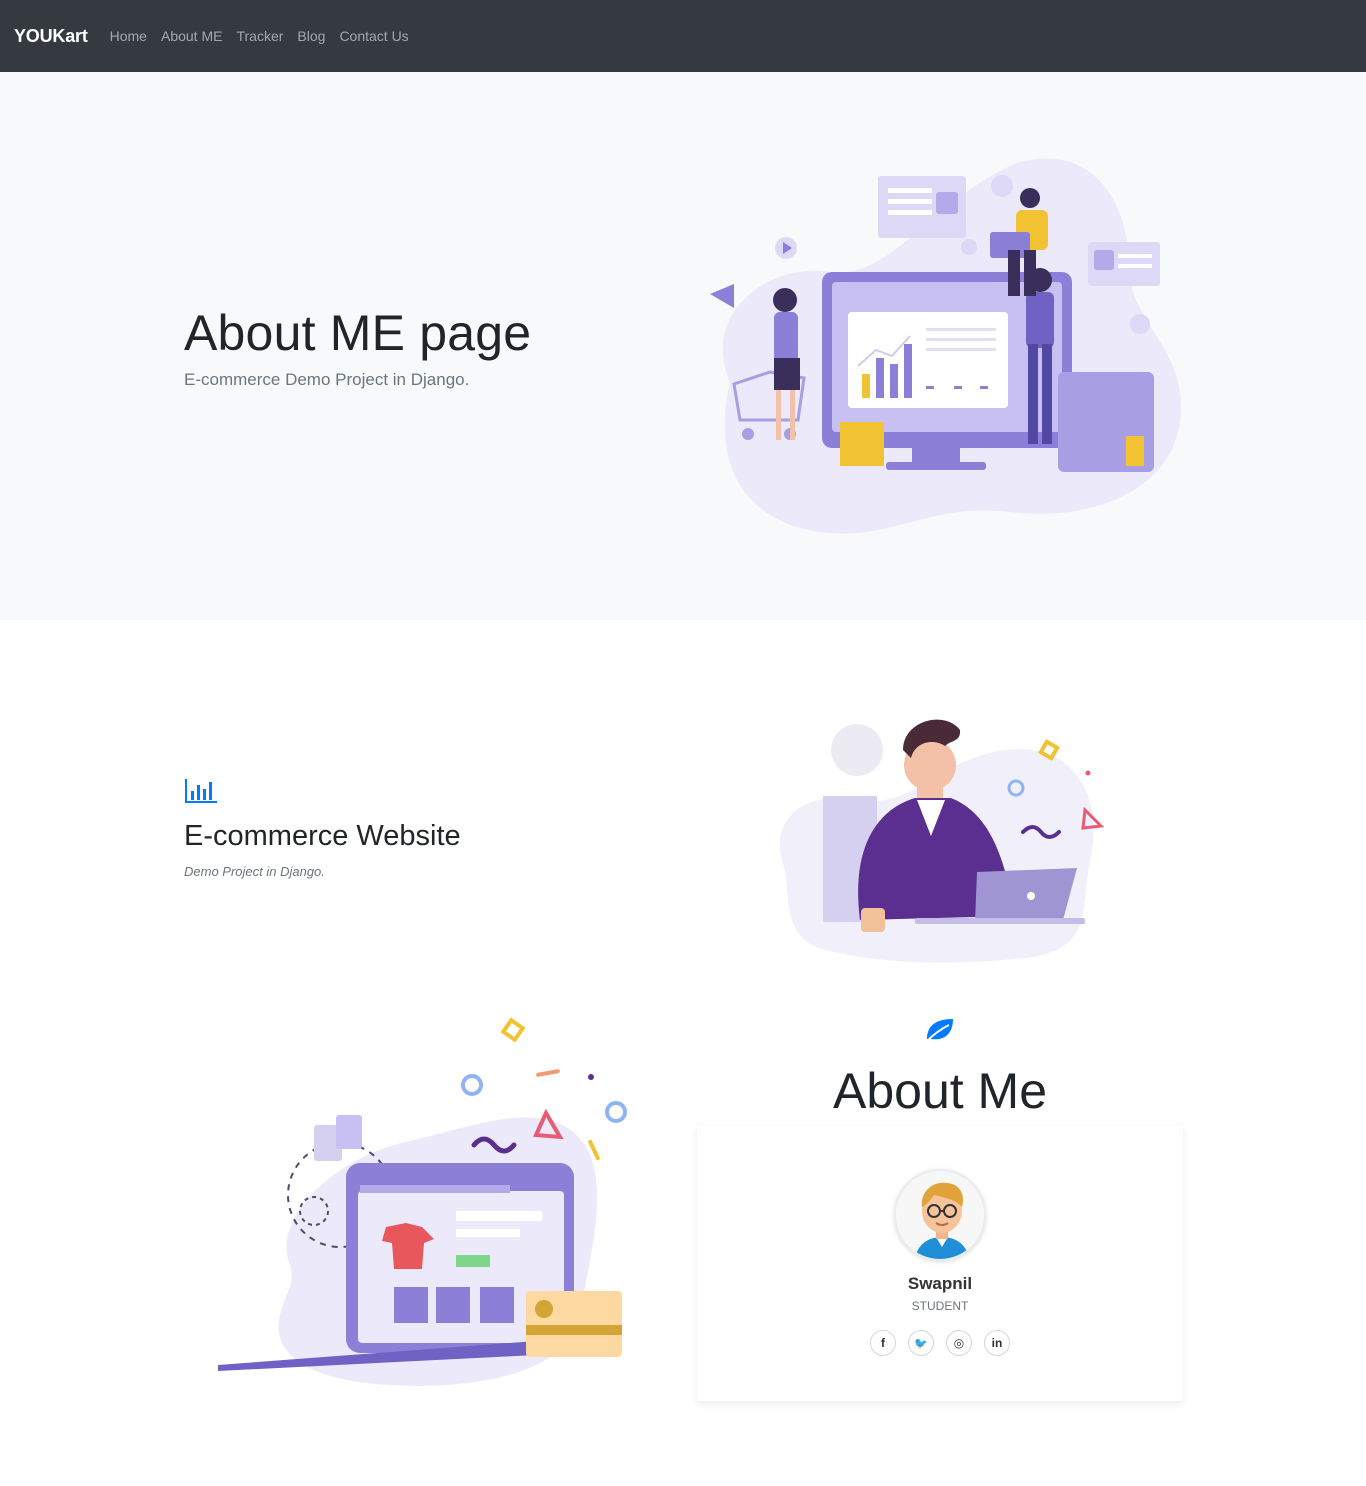 The image size is (1366, 1486). I want to click on online-shopping-illustration, so click(422, 1201).